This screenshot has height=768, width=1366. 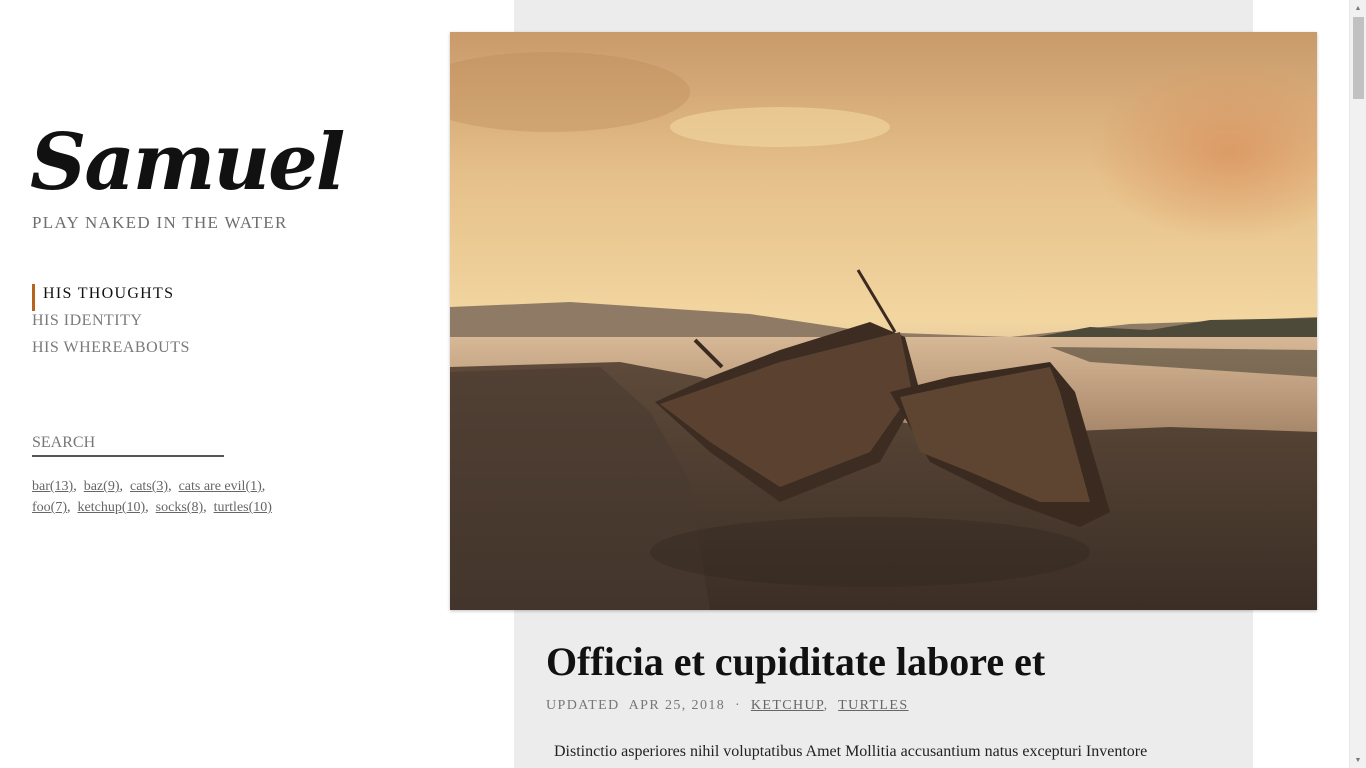 What do you see at coordinates (677, 705) in the screenshot?
I see `post-date: Apr 25, 2018` at bounding box center [677, 705].